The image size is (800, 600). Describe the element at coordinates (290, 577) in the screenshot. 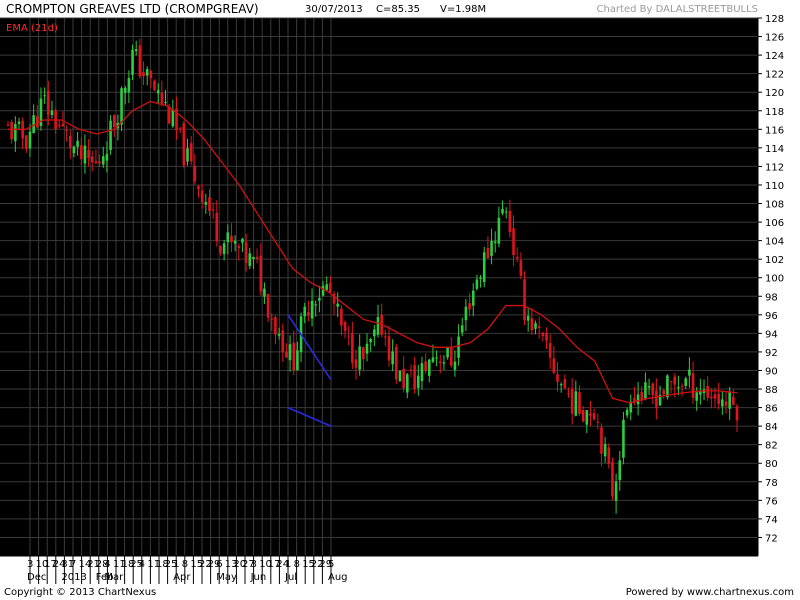

I see `x-month-label: Jul` at that location.